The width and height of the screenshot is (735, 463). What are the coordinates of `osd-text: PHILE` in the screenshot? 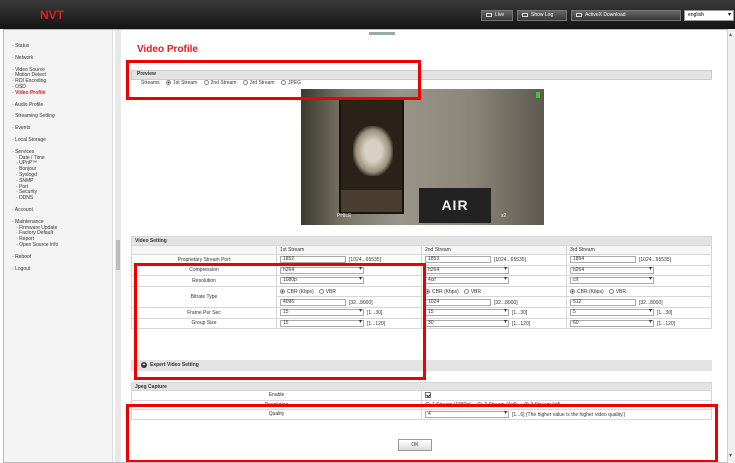 It's located at (344, 216).